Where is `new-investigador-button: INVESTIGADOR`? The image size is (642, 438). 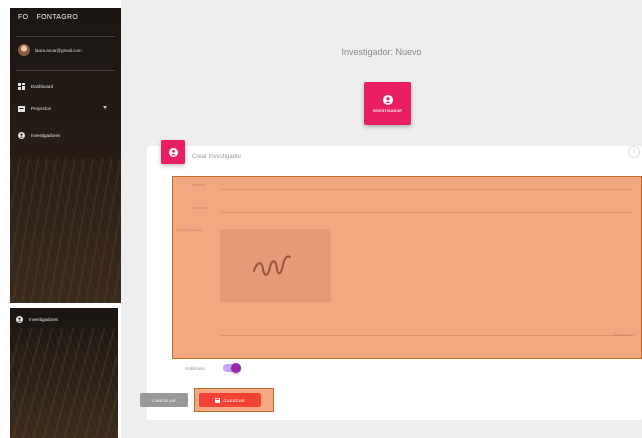 new-investigador-button: INVESTIGADOR is located at coordinates (387, 103).